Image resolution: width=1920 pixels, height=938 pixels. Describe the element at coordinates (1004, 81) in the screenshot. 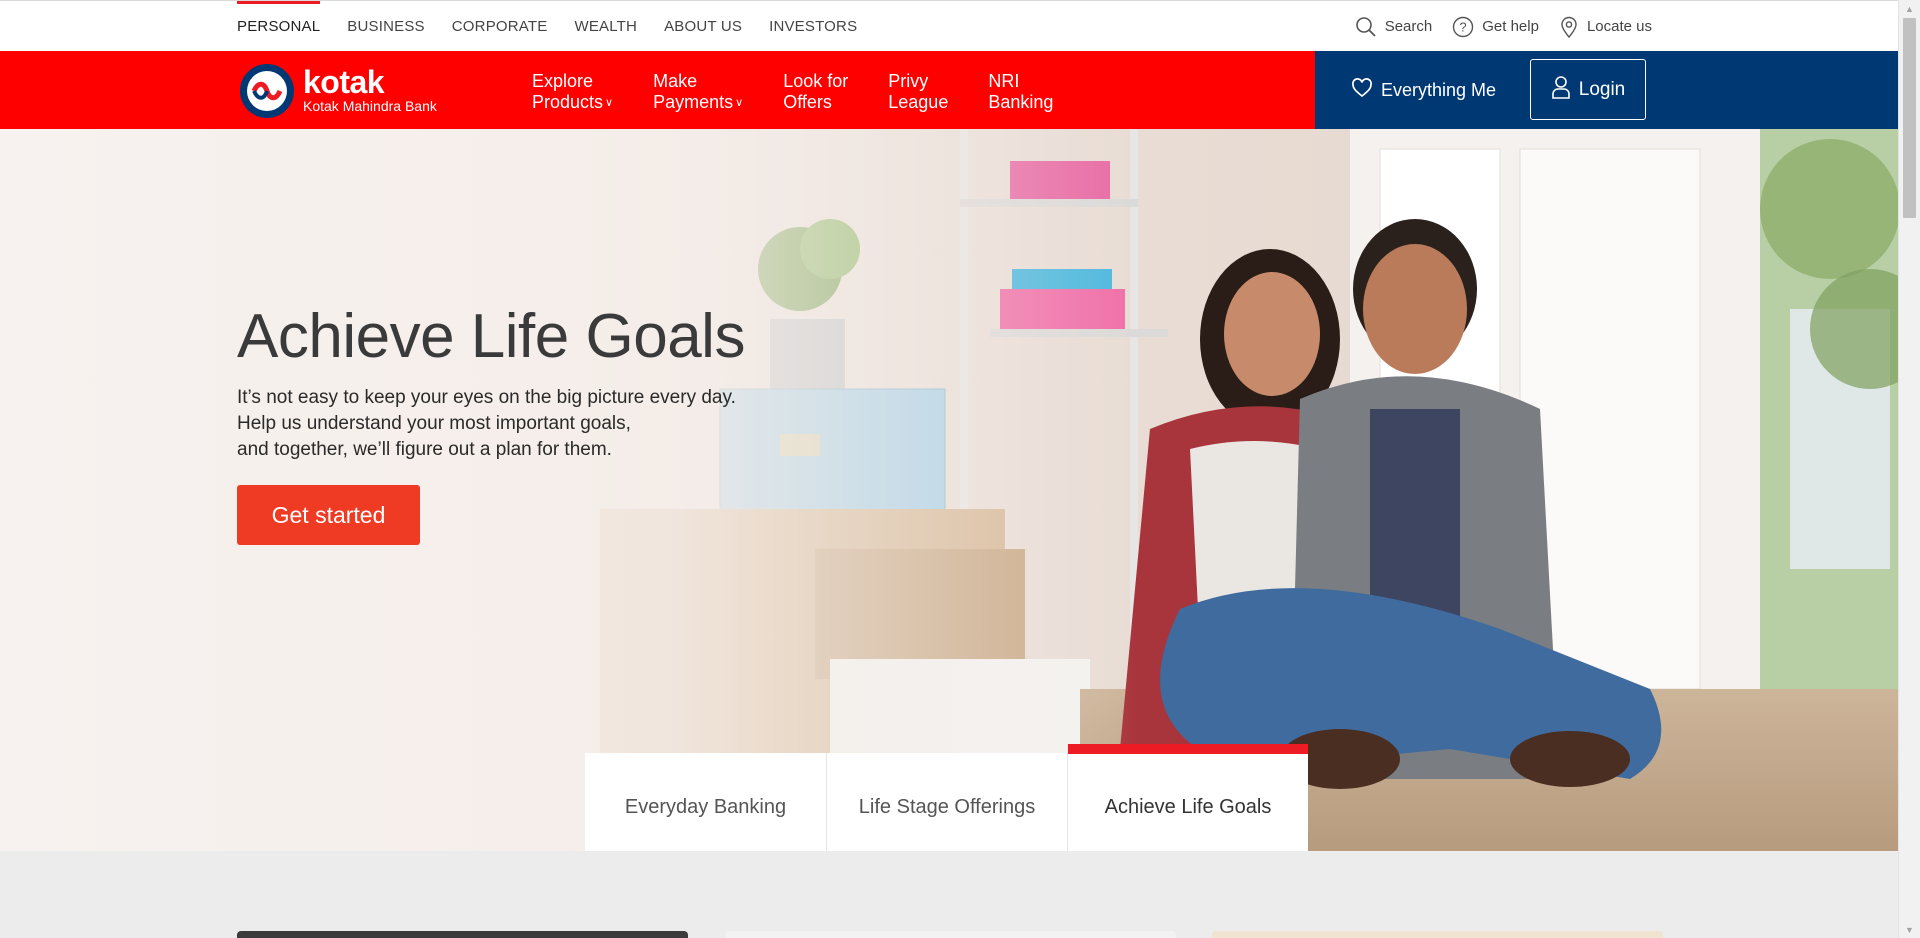

I see `nav-nri-line1: NRI` at that location.